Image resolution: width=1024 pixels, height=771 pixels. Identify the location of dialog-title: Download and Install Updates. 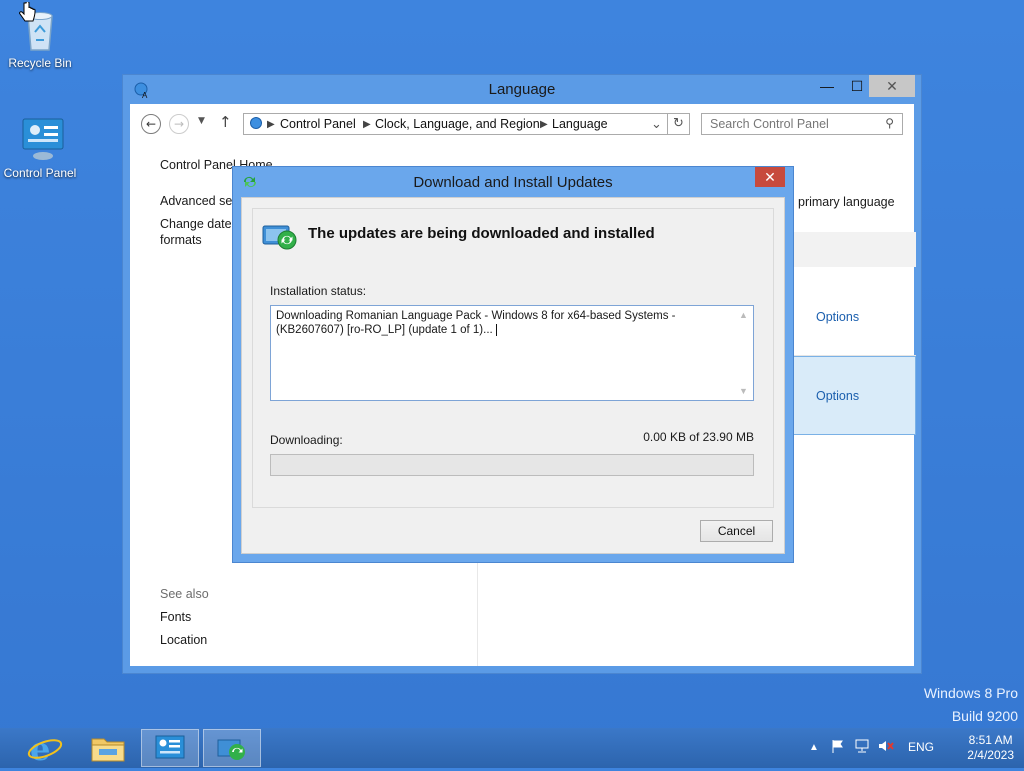
(513, 182).